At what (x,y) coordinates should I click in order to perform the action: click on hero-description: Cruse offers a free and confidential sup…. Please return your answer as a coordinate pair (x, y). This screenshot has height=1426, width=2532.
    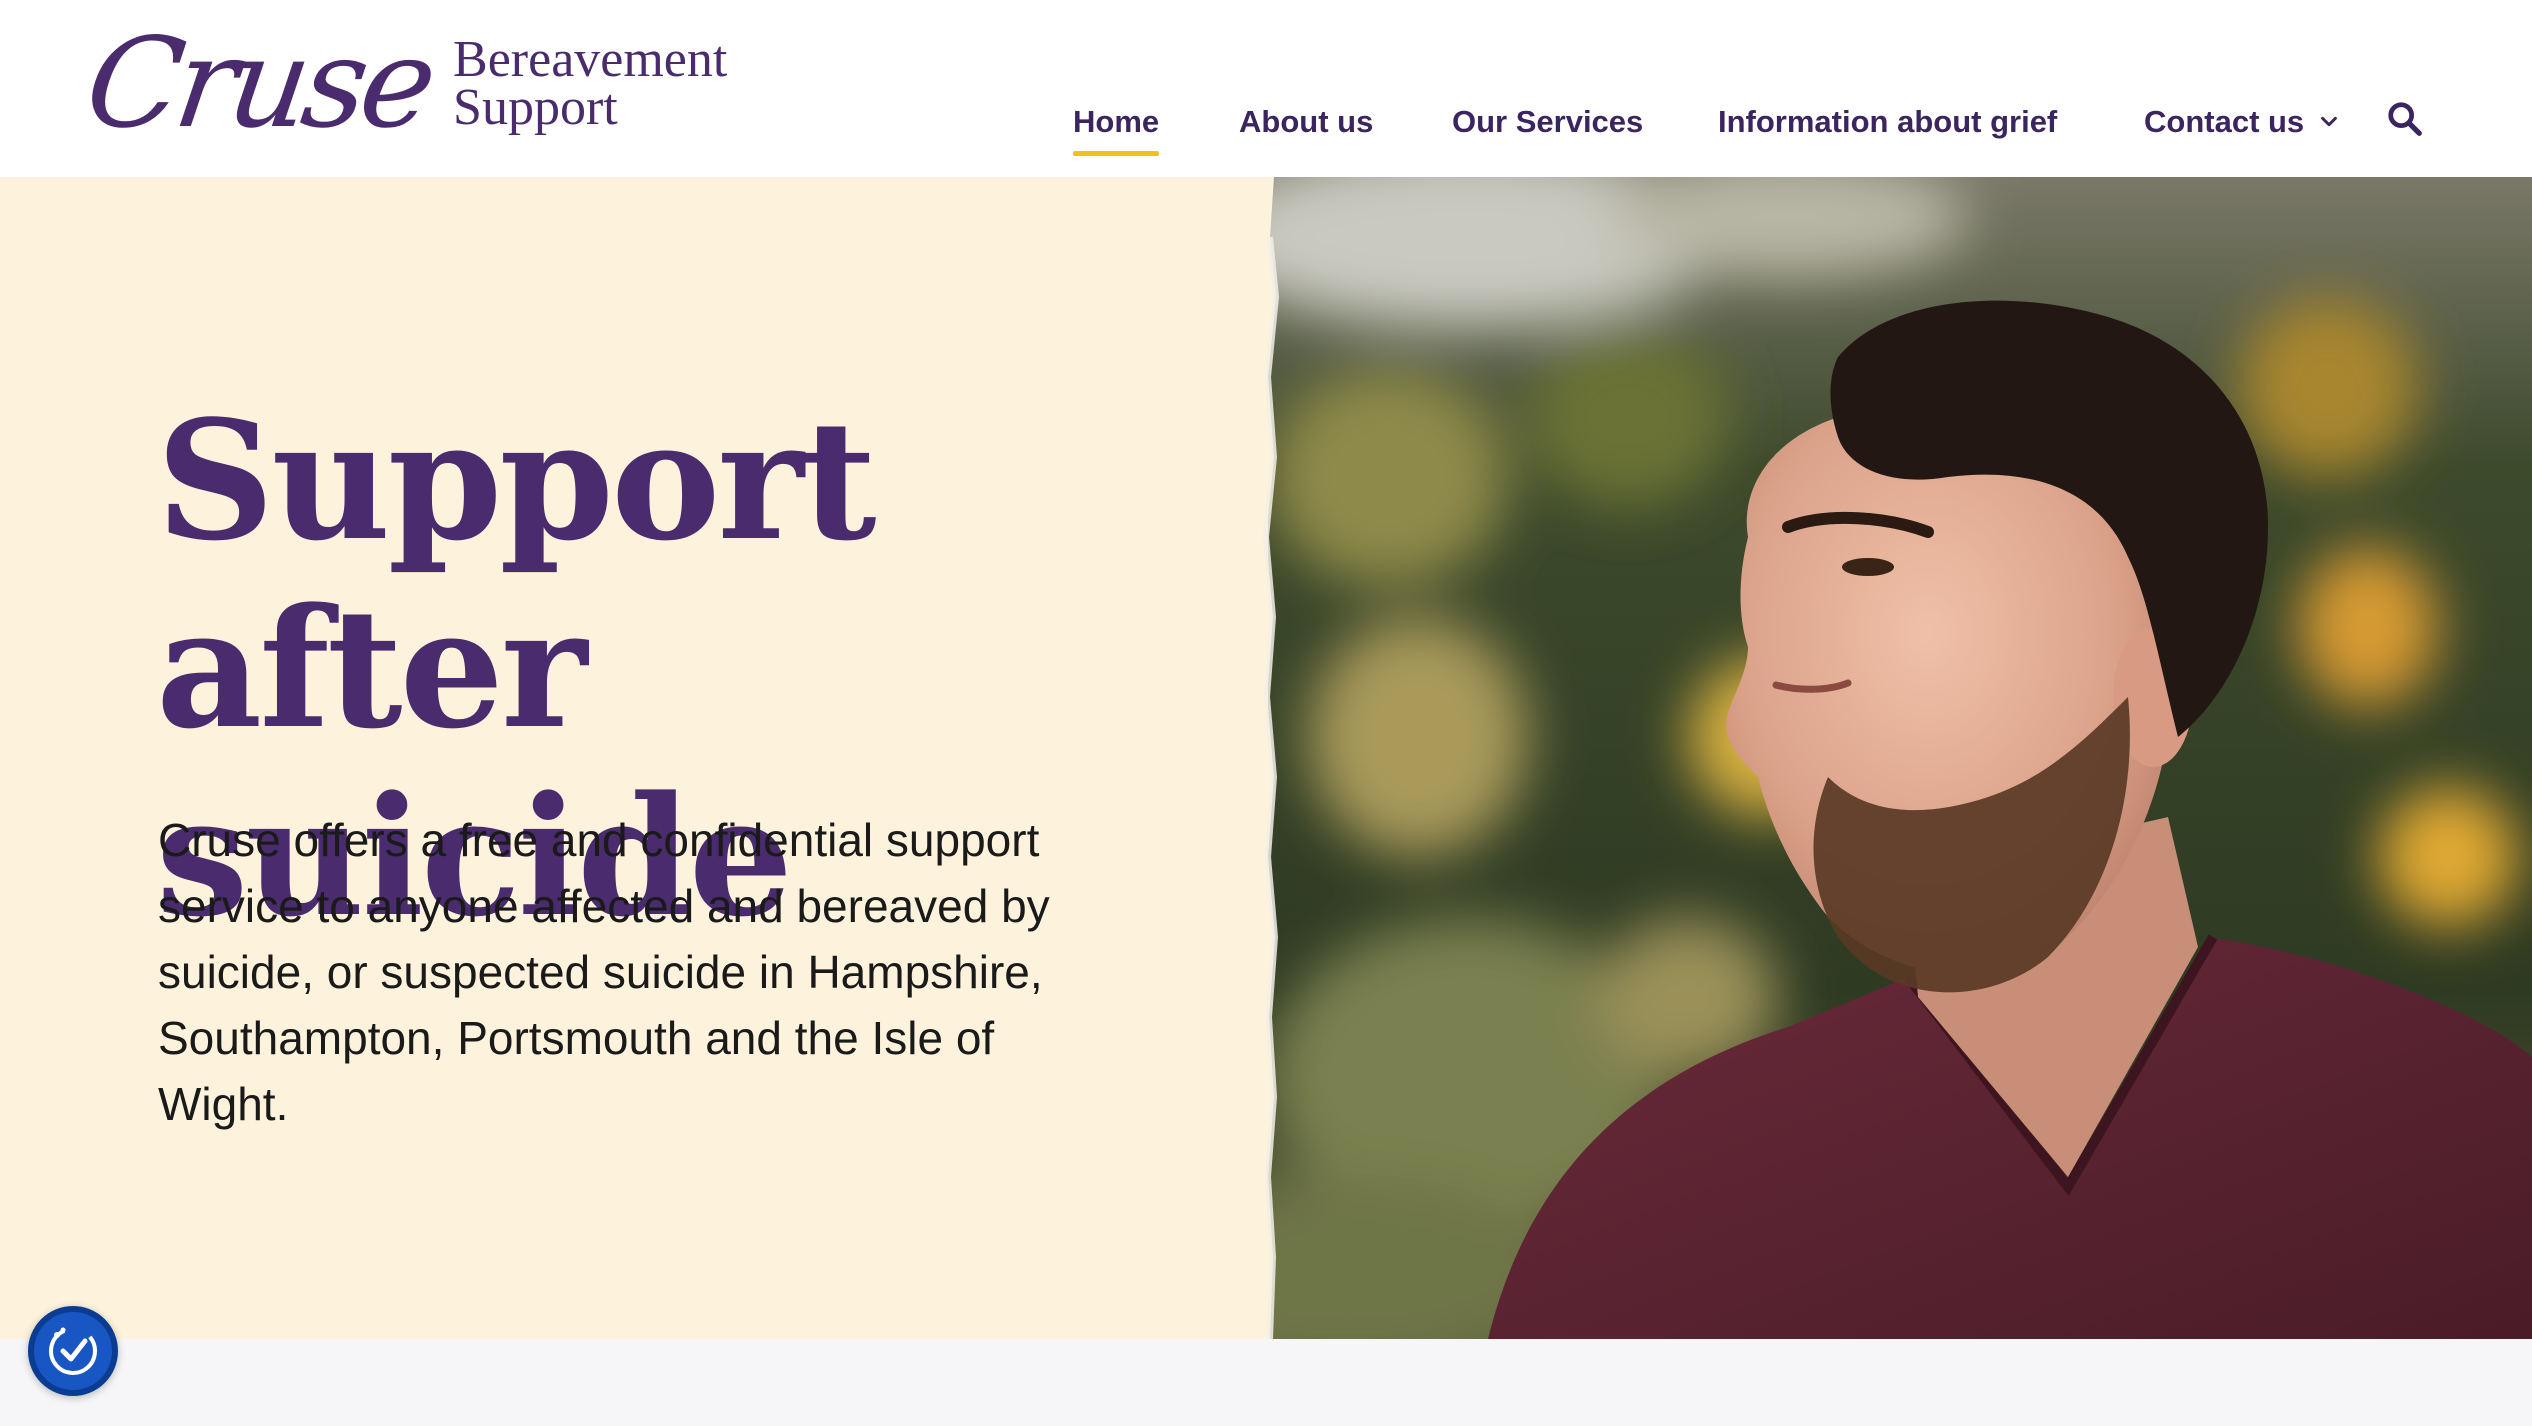
    Looking at the image, I should click on (604, 972).